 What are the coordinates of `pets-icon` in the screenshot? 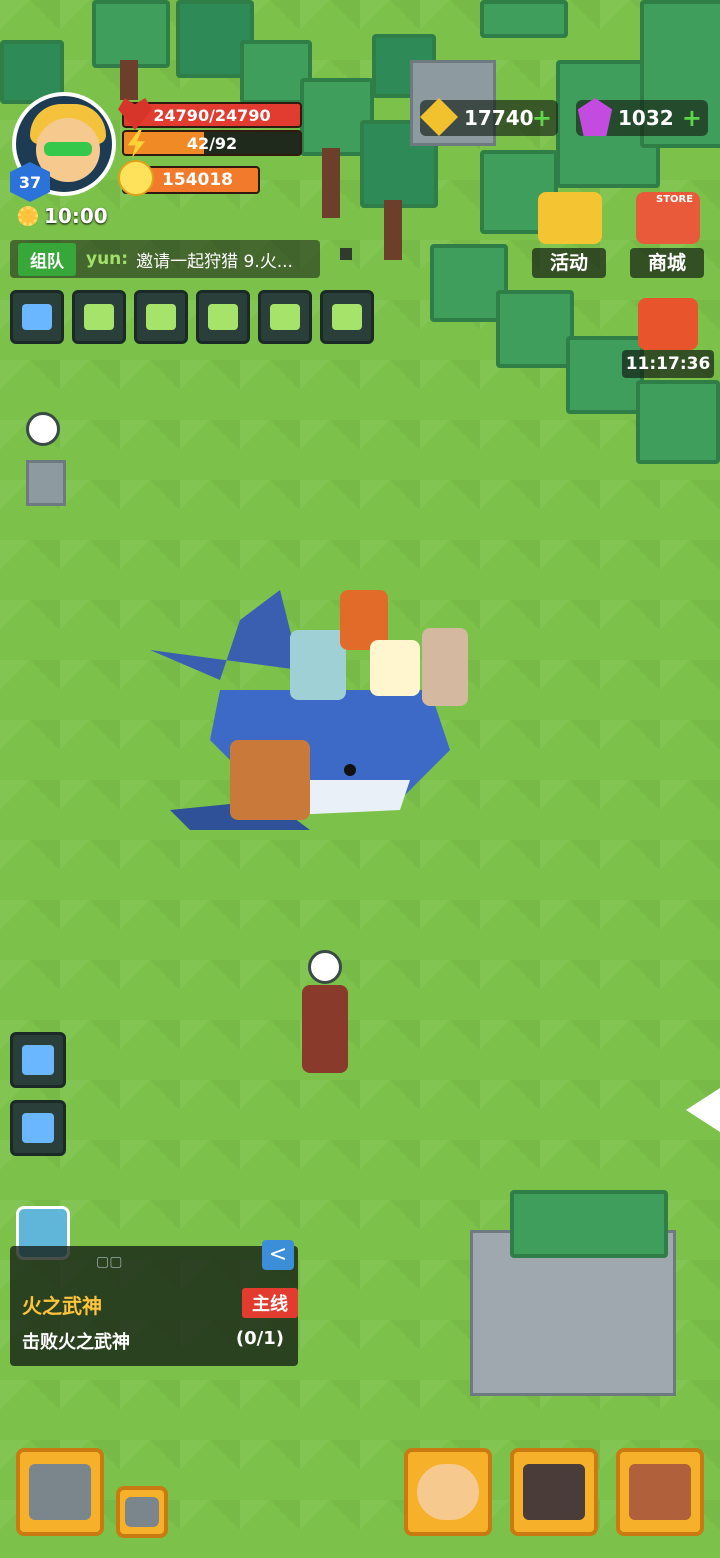 It's located at (554, 1492).